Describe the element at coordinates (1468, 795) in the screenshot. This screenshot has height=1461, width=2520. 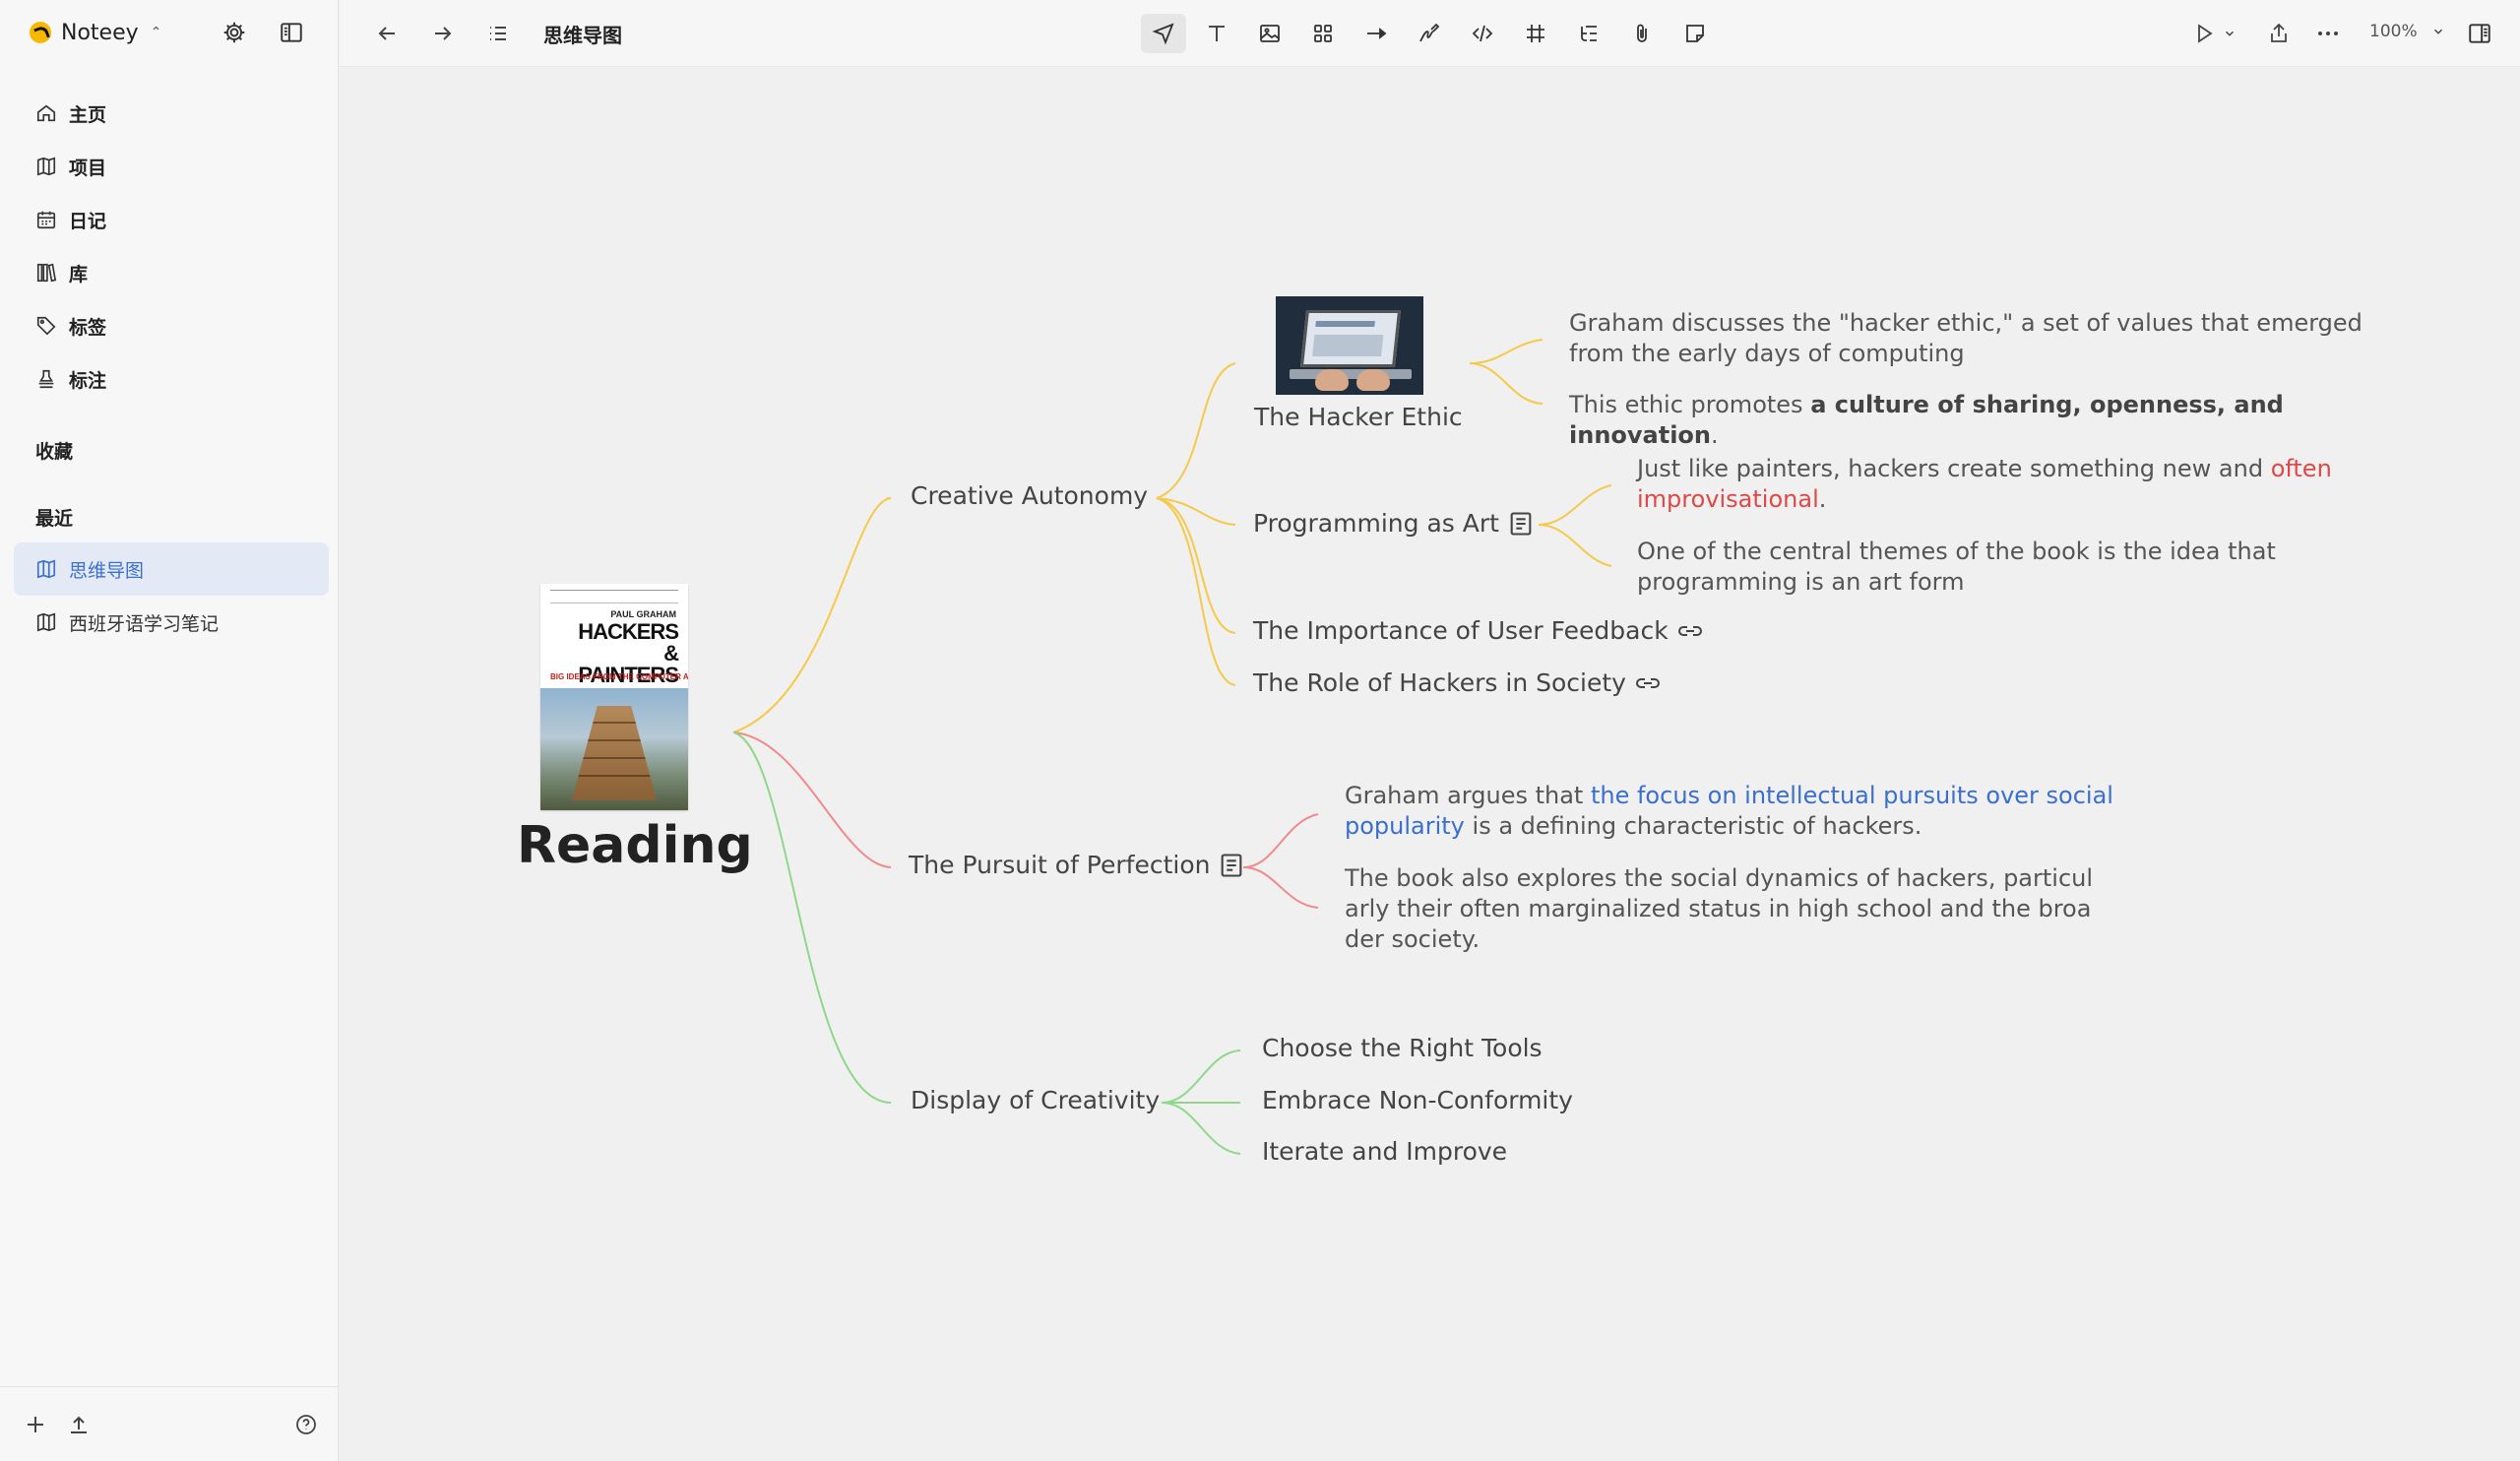
I see `note-text: Graham argues that` at that location.